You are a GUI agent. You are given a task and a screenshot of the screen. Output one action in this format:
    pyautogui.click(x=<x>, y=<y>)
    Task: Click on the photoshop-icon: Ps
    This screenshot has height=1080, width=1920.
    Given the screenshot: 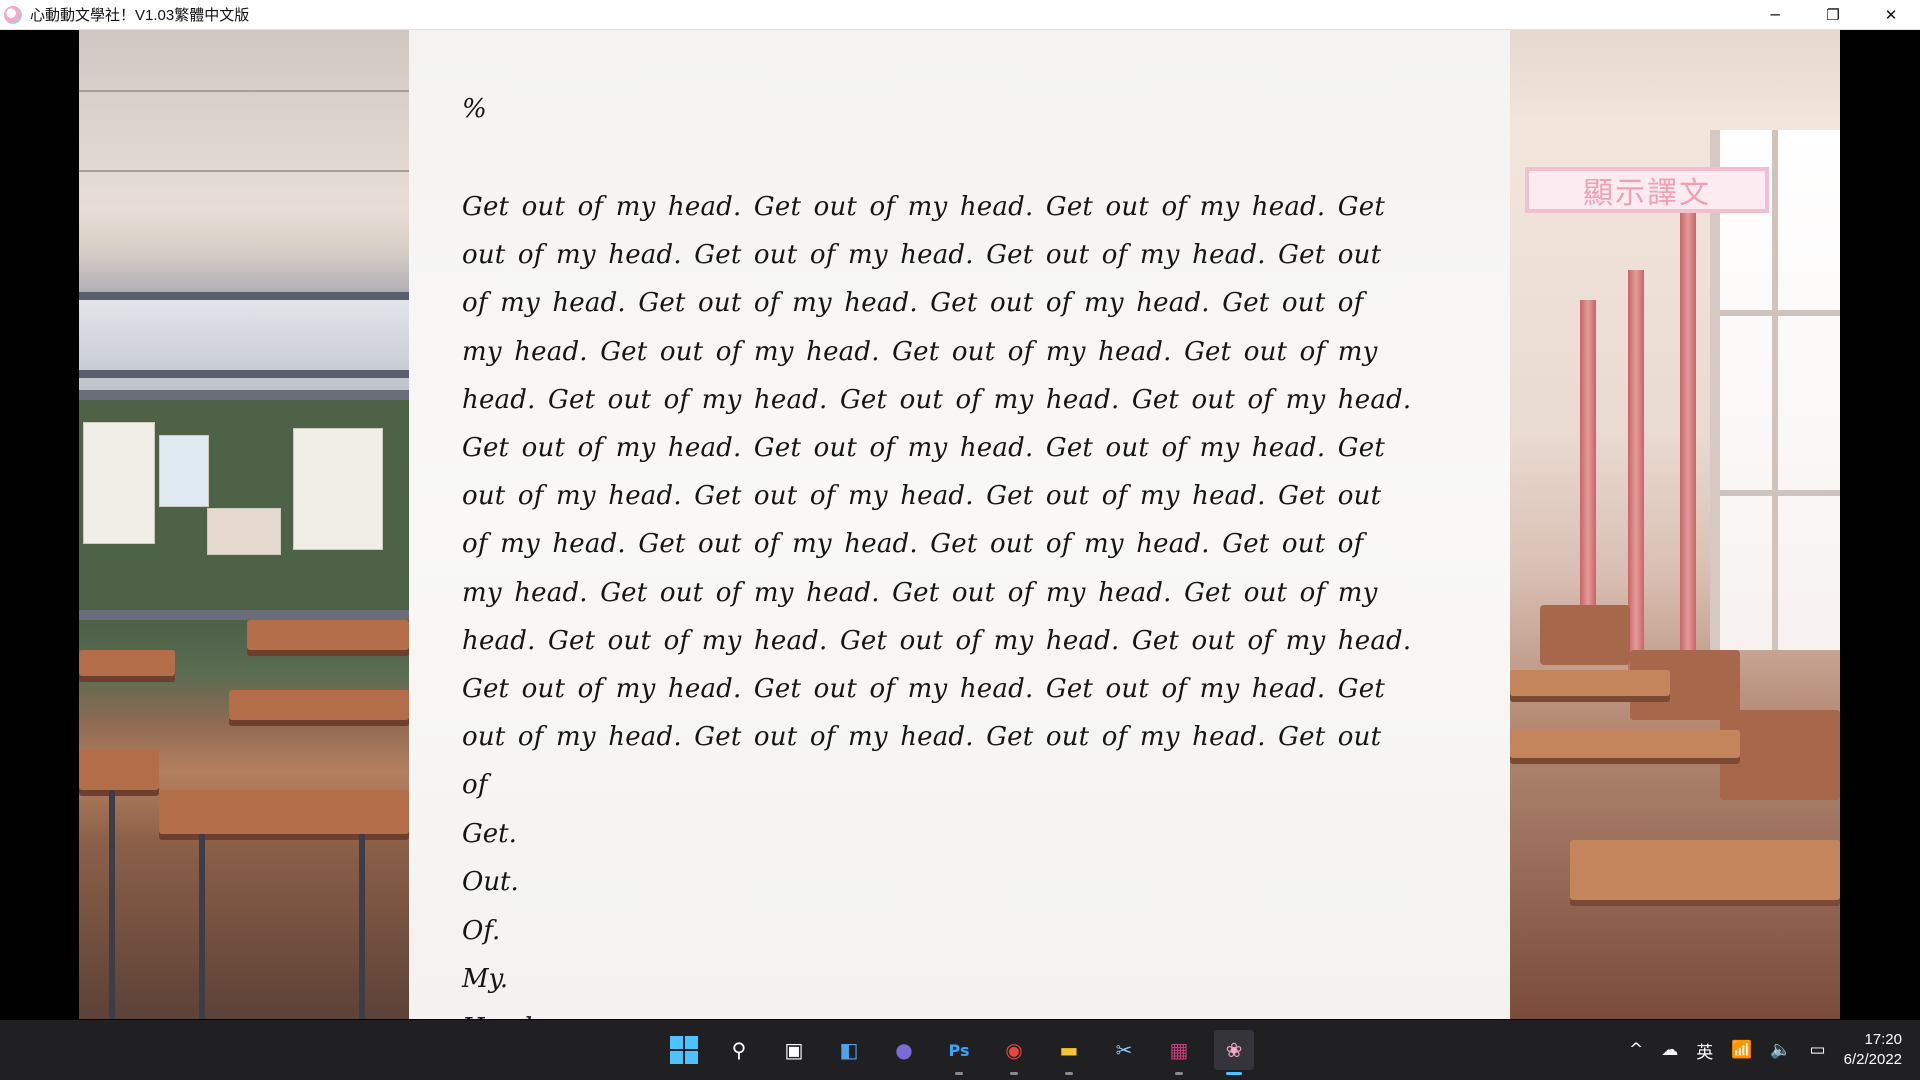 What is the action you would take?
    pyautogui.click(x=959, y=1052)
    